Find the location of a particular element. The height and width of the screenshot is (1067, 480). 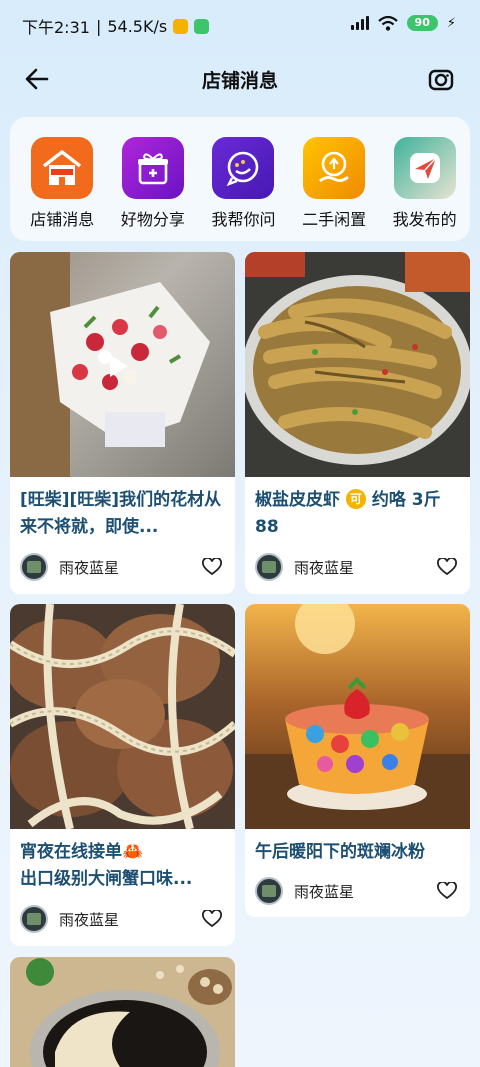

shortcut-bar: 店铺消息 好物分享 我帮你问 二手闲置 我发布的 is located at coordinates (240, 179).